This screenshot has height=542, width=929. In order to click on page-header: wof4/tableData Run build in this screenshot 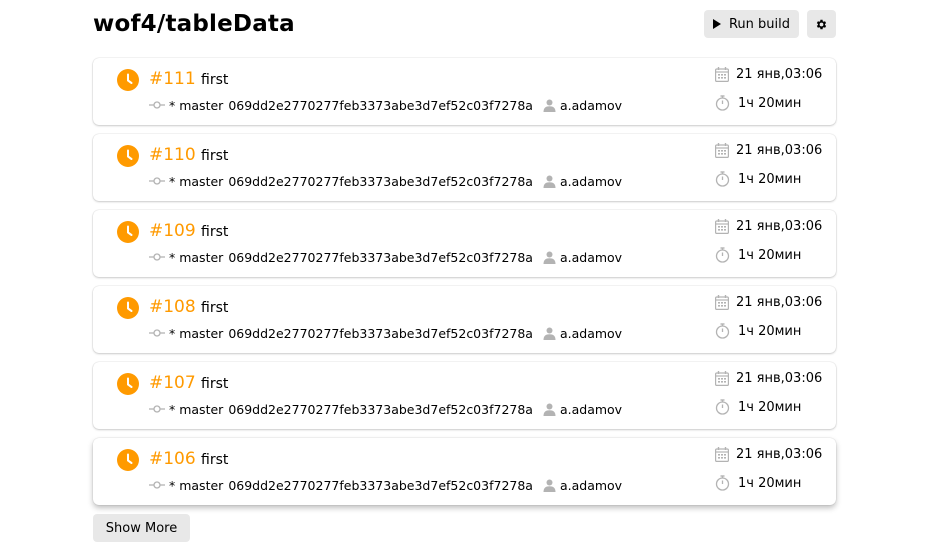, I will do `click(464, 24)`.